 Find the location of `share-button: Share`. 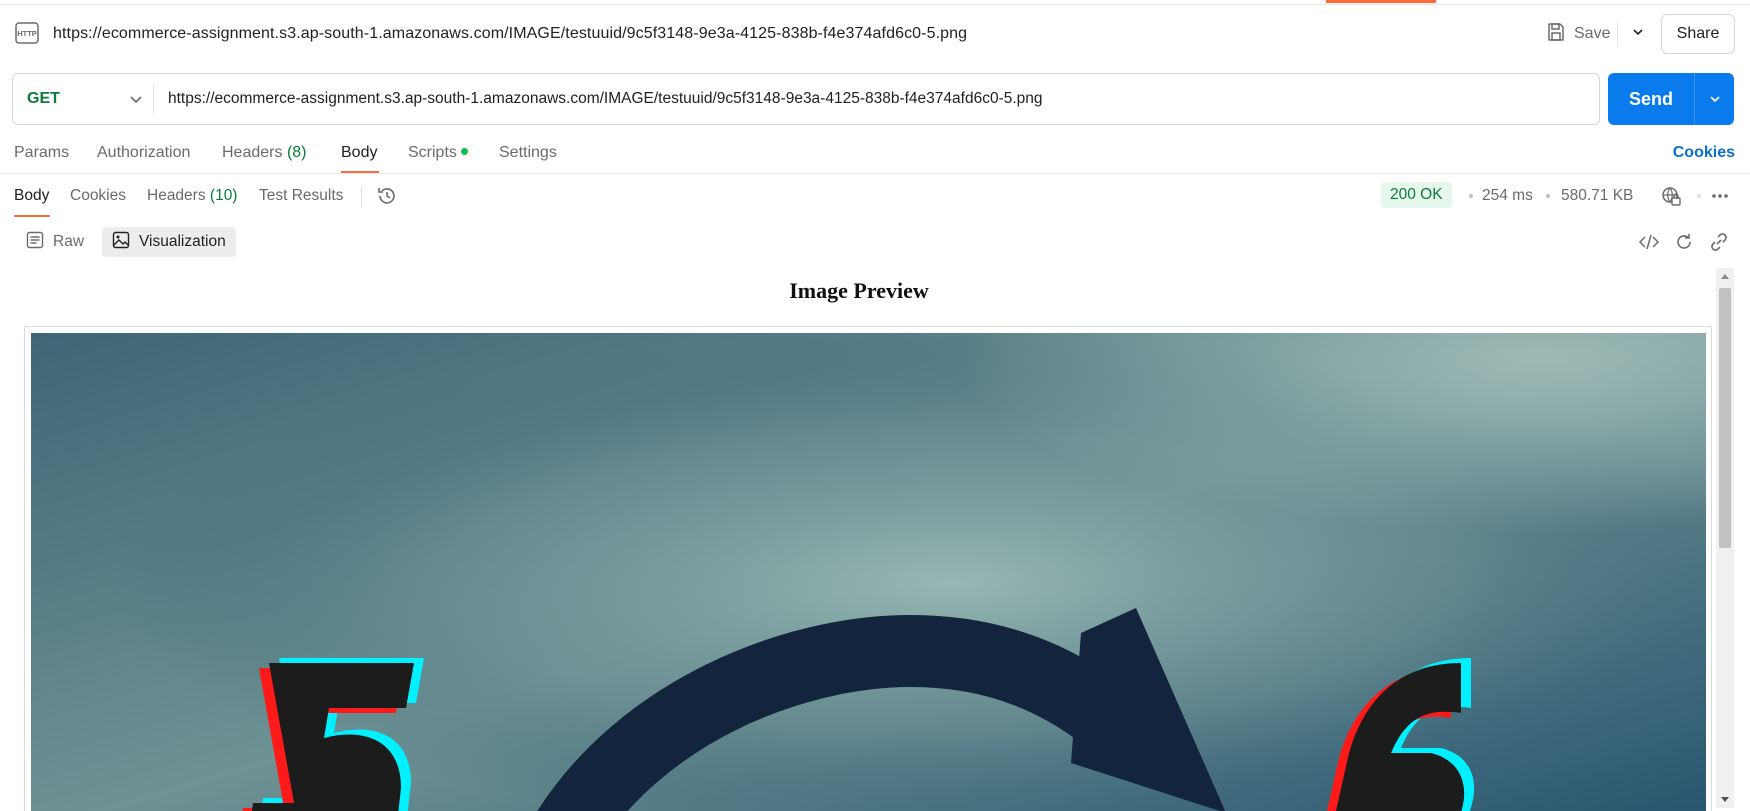

share-button: Share is located at coordinates (1698, 34).